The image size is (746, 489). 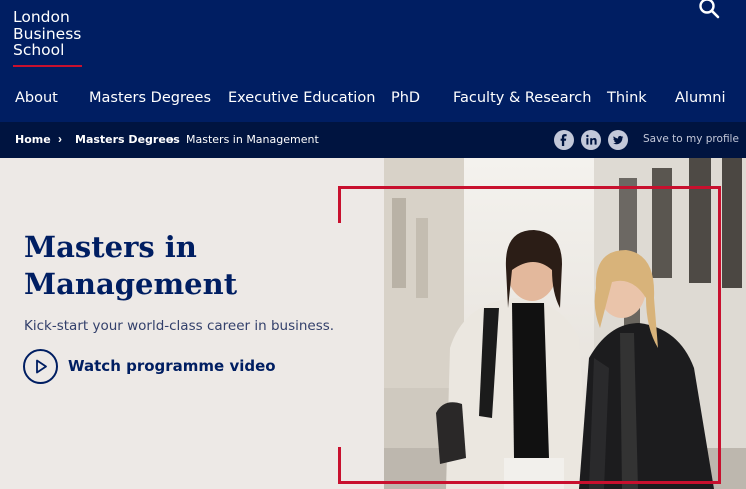 I want to click on share-facebook-button, so click(x=564, y=140).